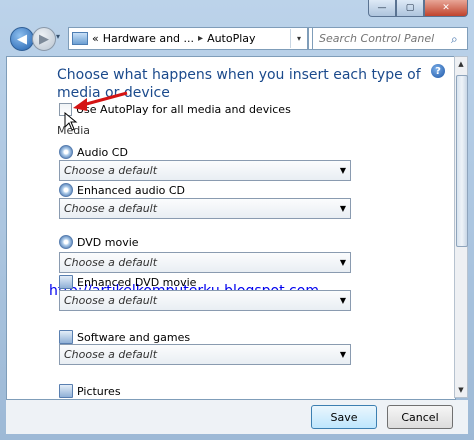  What do you see at coordinates (66, 152) in the screenshot?
I see `audio-cd-icon` at bounding box center [66, 152].